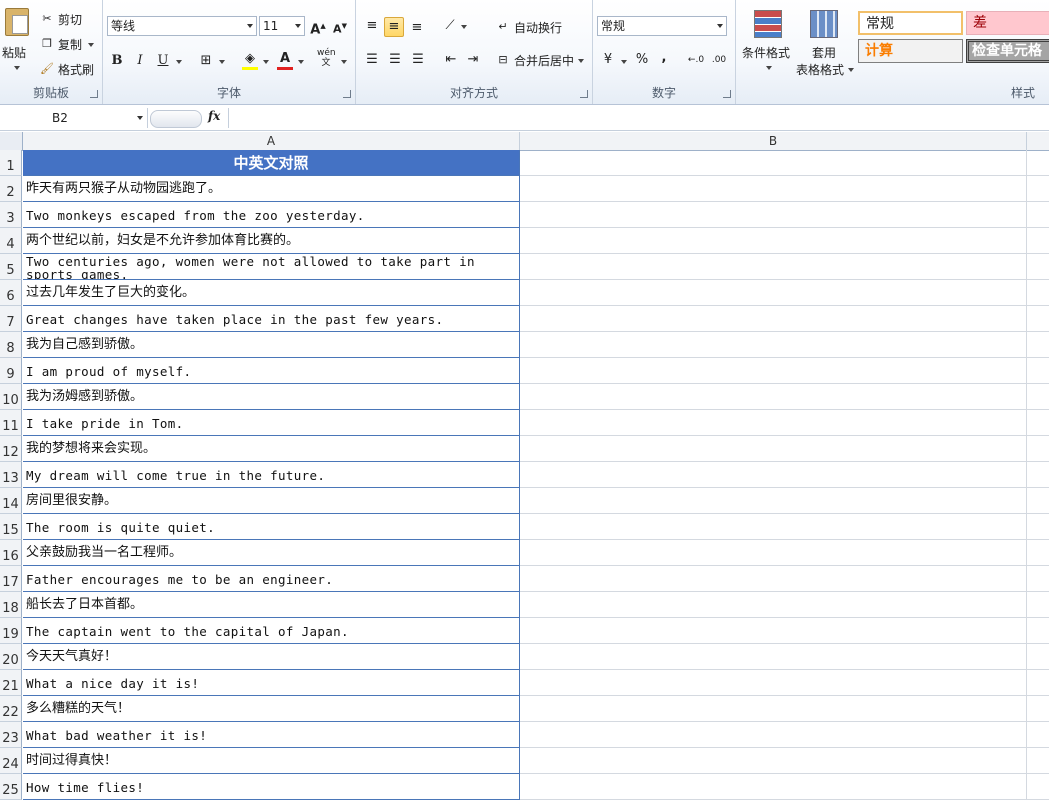 Image resolution: width=1049 pixels, height=808 pixels. What do you see at coordinates (395, 60) in the screenshot?
I see `align-center-icon: ☰` at bounding box center [395, 60].